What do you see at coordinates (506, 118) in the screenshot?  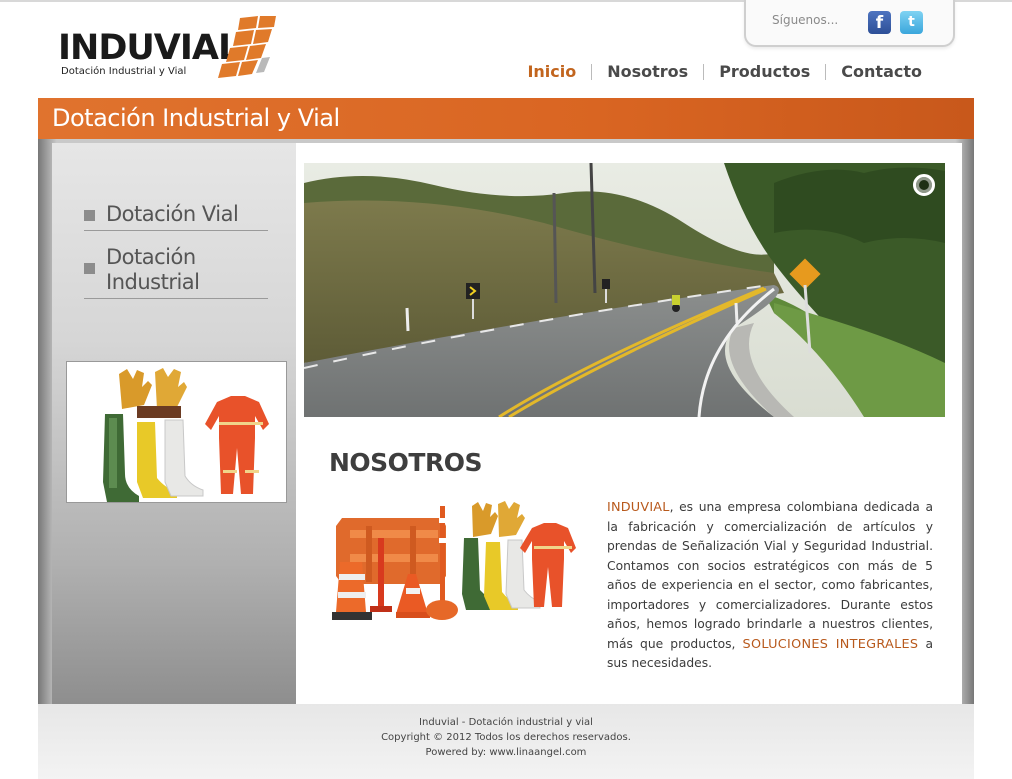 I see `title-banner: Dotación Industrial y Vial` at bounding box center [506, 118].